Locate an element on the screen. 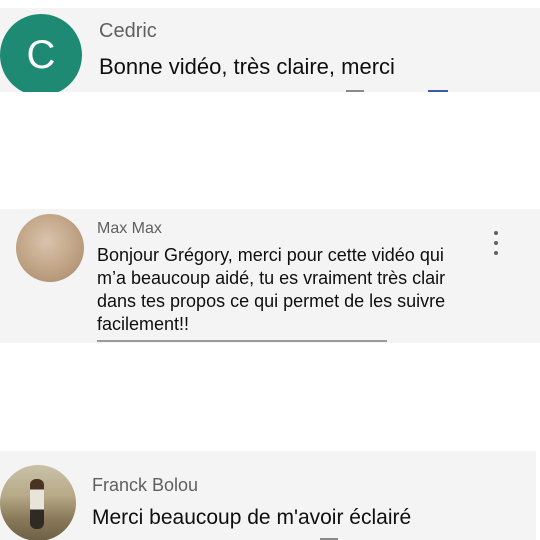 The height and width of the screenshot is (540, 540). more-vert-icon is located at coordinates (496, 243).